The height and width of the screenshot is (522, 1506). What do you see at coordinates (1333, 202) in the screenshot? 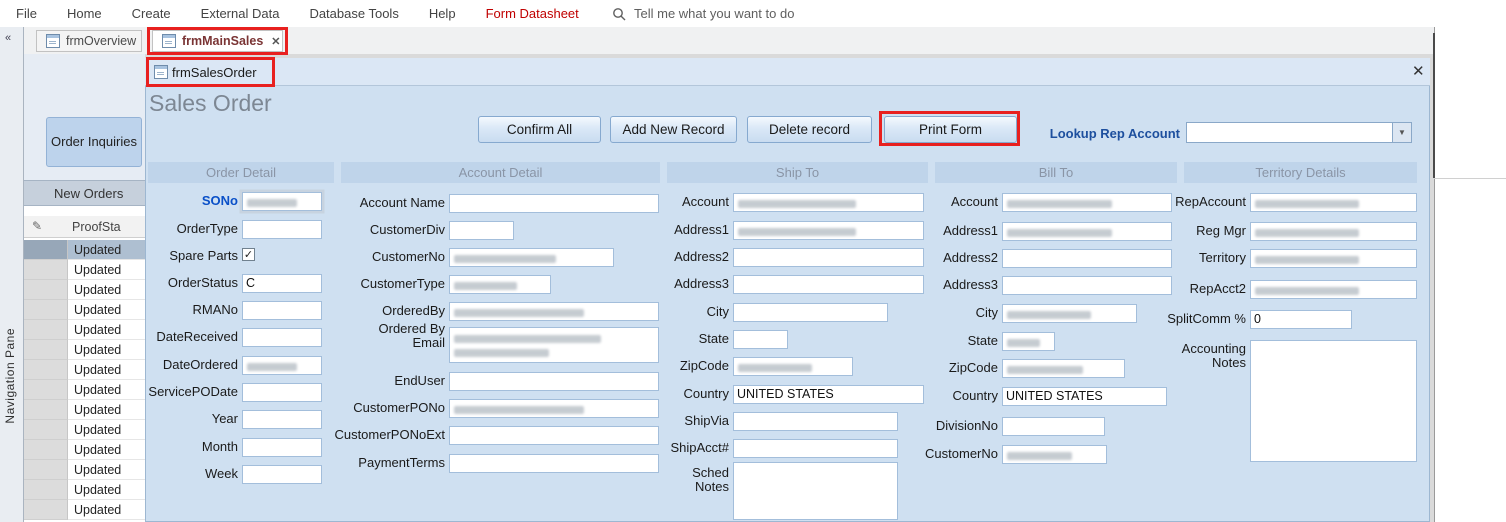
I see `field-repaccount` at bounding box center [1333, 202].